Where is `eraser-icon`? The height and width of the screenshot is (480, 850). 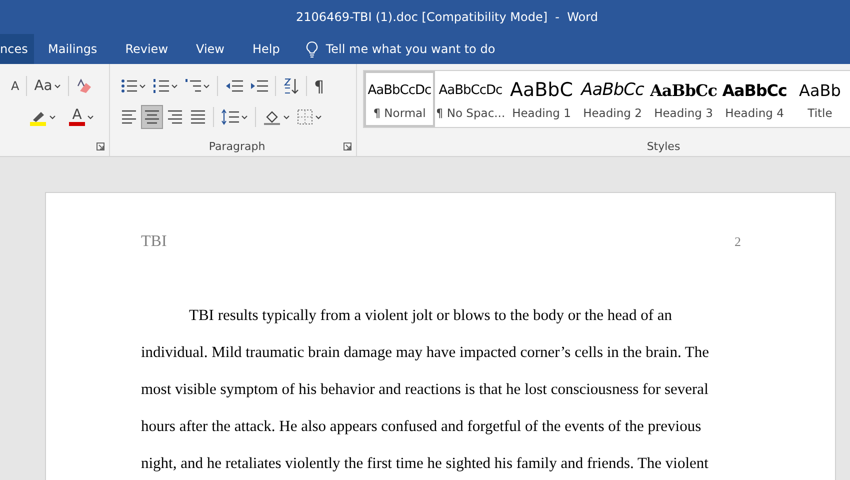 eraser-icon is located at coordinates (84, 86).